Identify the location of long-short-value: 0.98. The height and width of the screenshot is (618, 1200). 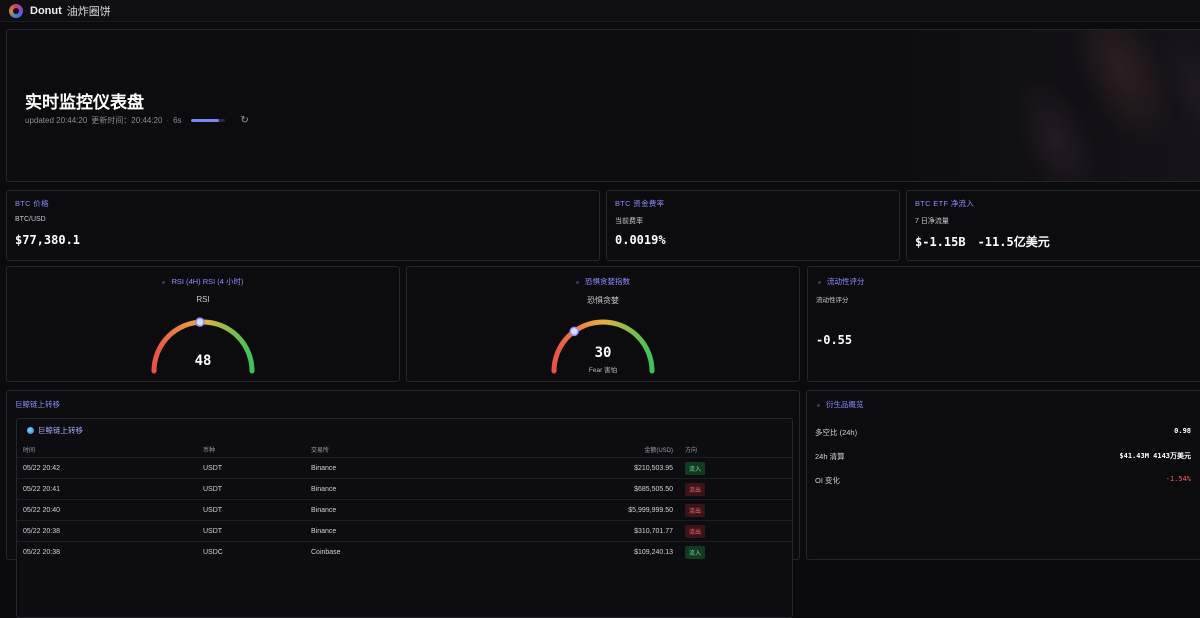
(1182, 431).